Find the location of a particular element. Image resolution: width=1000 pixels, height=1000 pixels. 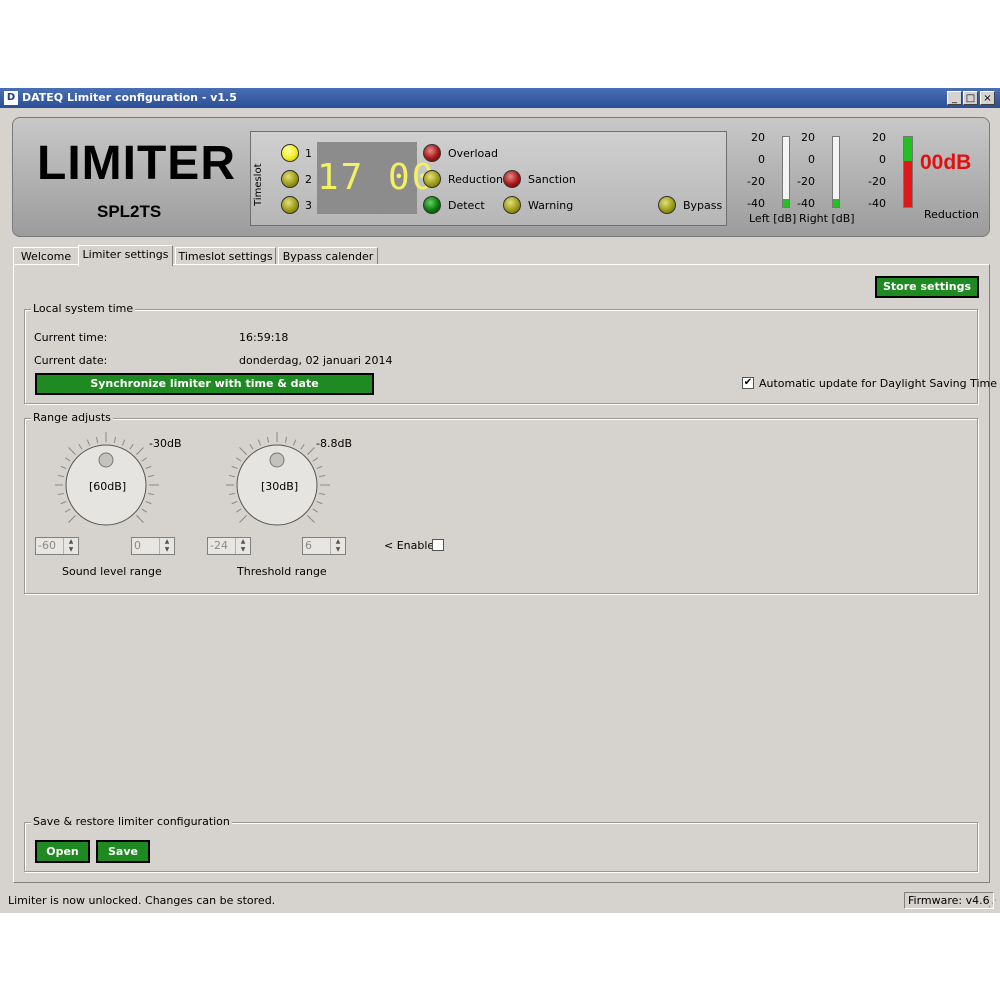

store-settings-button: Store settings is located at coordinates (927, 287).